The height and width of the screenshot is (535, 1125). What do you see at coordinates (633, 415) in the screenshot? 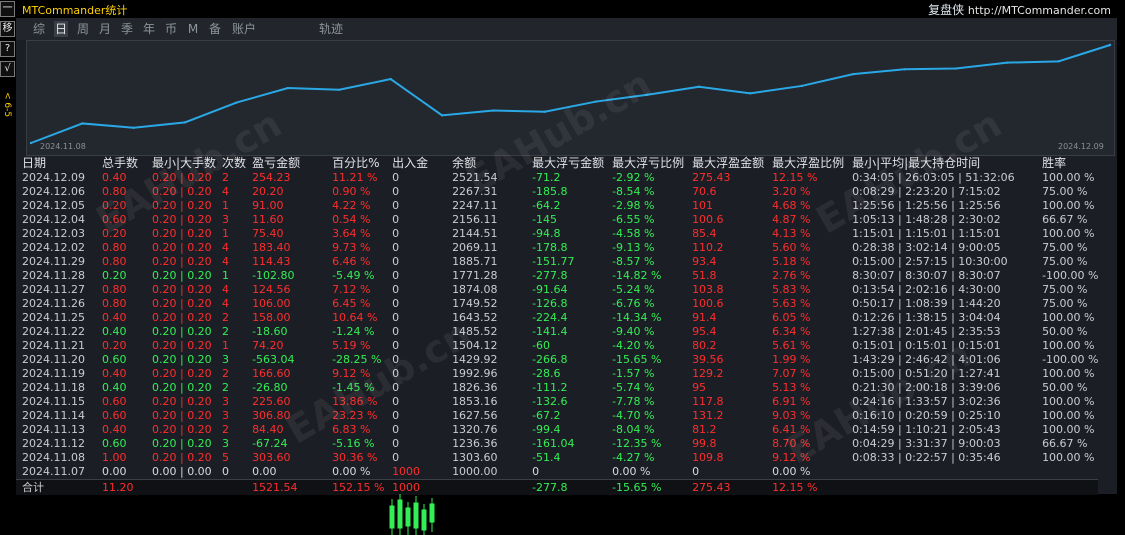
I see `table-cell: -4.70 %` at bounding box center [633, 415].